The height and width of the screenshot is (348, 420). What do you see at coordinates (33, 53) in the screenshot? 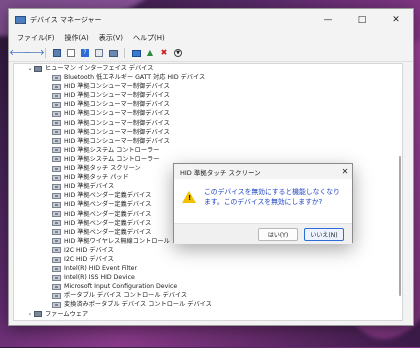
I see `forward-arrow-icon: 🡒` at bounding box center [33, 53].